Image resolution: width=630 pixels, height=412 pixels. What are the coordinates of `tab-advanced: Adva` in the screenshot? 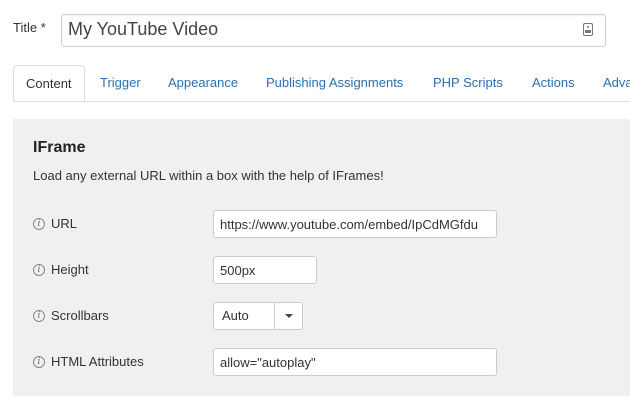 It's located at (610, 82).